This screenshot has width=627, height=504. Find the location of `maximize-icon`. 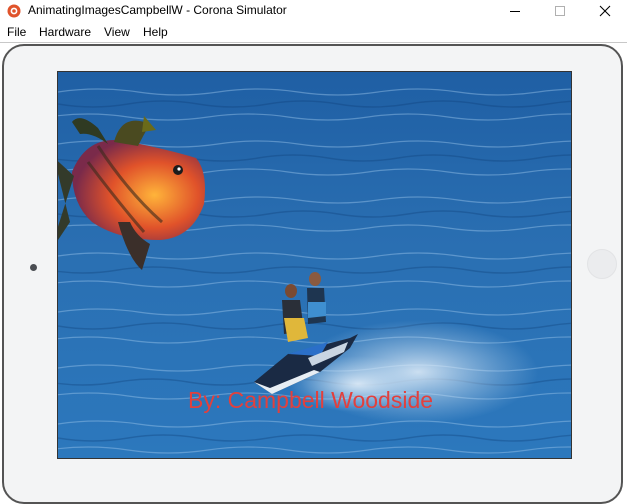

maximize-icon is located at coordinates (560, 11).